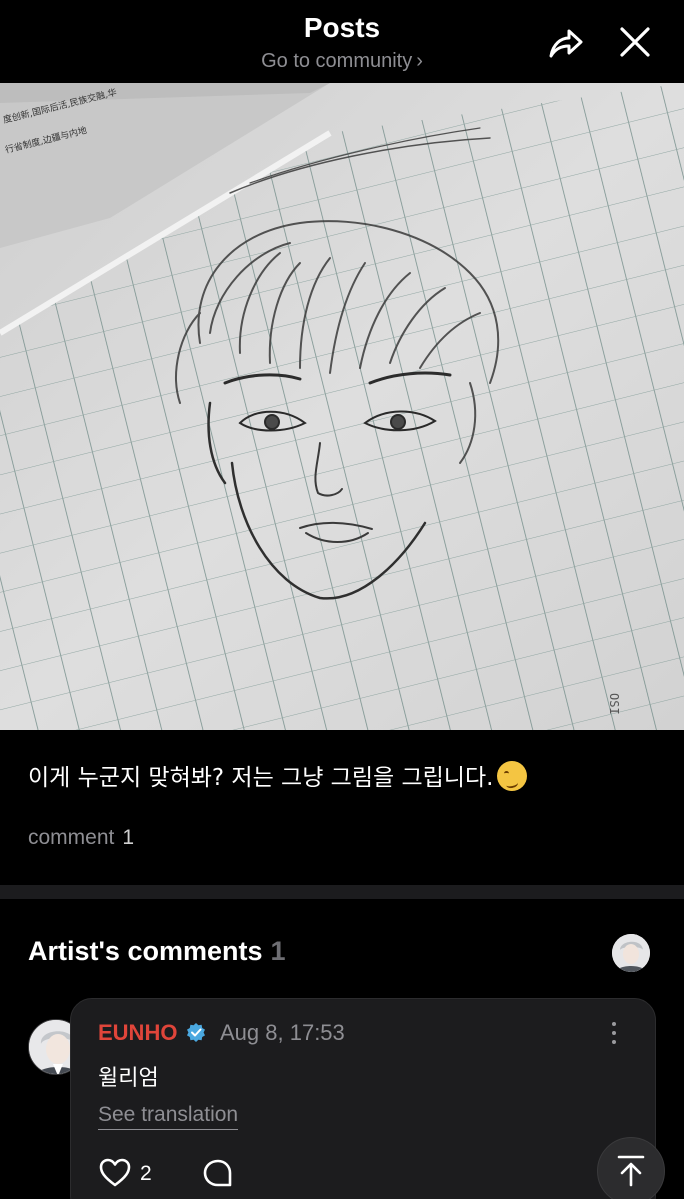 This screenshot has width=684, height=1199. Describe the element at coordinates (512, 776) in the screenshot. I see `woozy-face-emoji-icon` at that location.